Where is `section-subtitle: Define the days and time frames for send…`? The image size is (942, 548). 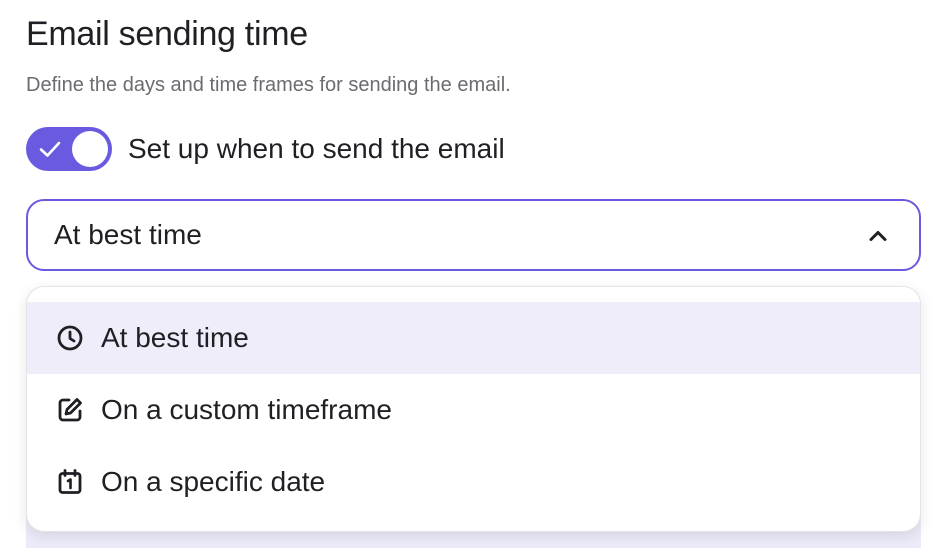 section-subtitle: Define the days and time frames for send… is located at coordinates (268, 85).